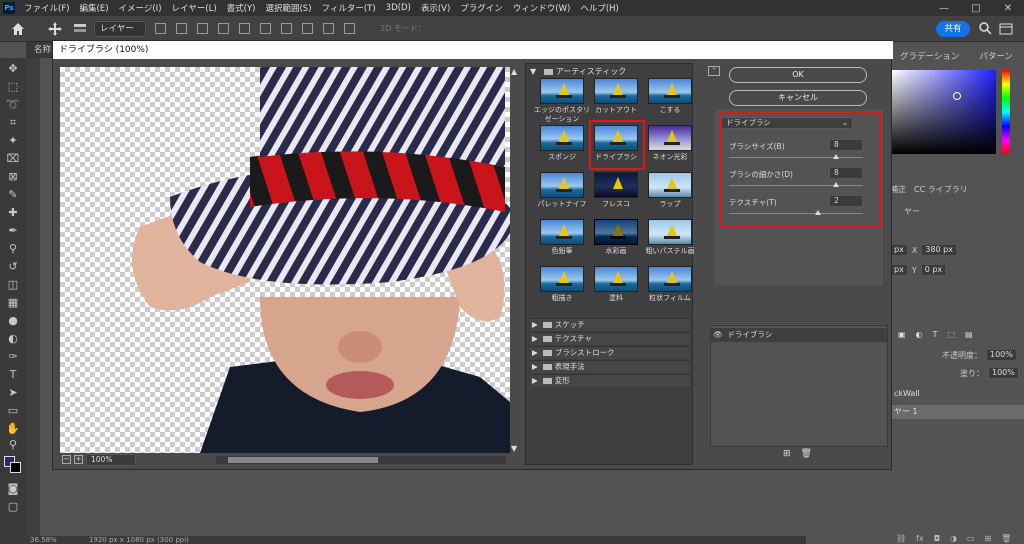  I want to click on filter-type-icon: T, so click(935, 334).